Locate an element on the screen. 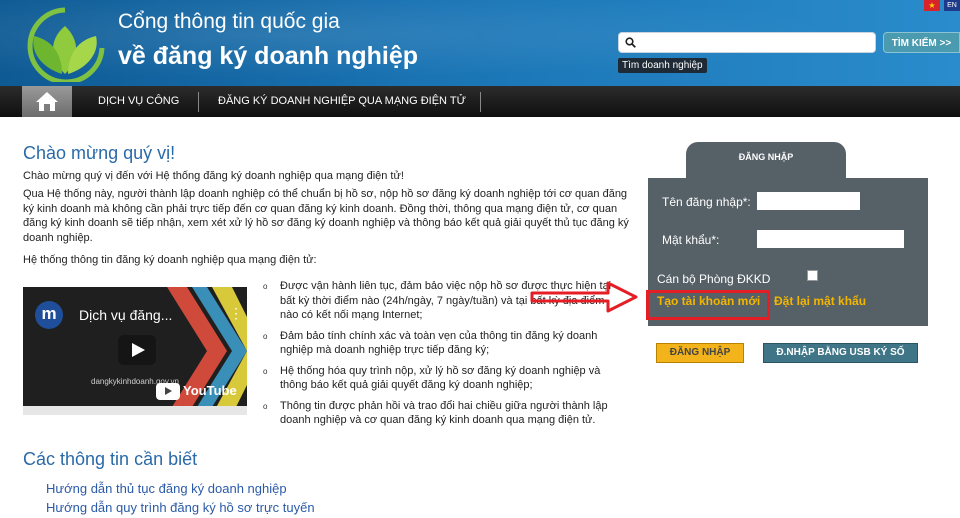 Image resolution: width=960 pixels, height=518 pixels. logo-icon is located at coordinates (65, 43).